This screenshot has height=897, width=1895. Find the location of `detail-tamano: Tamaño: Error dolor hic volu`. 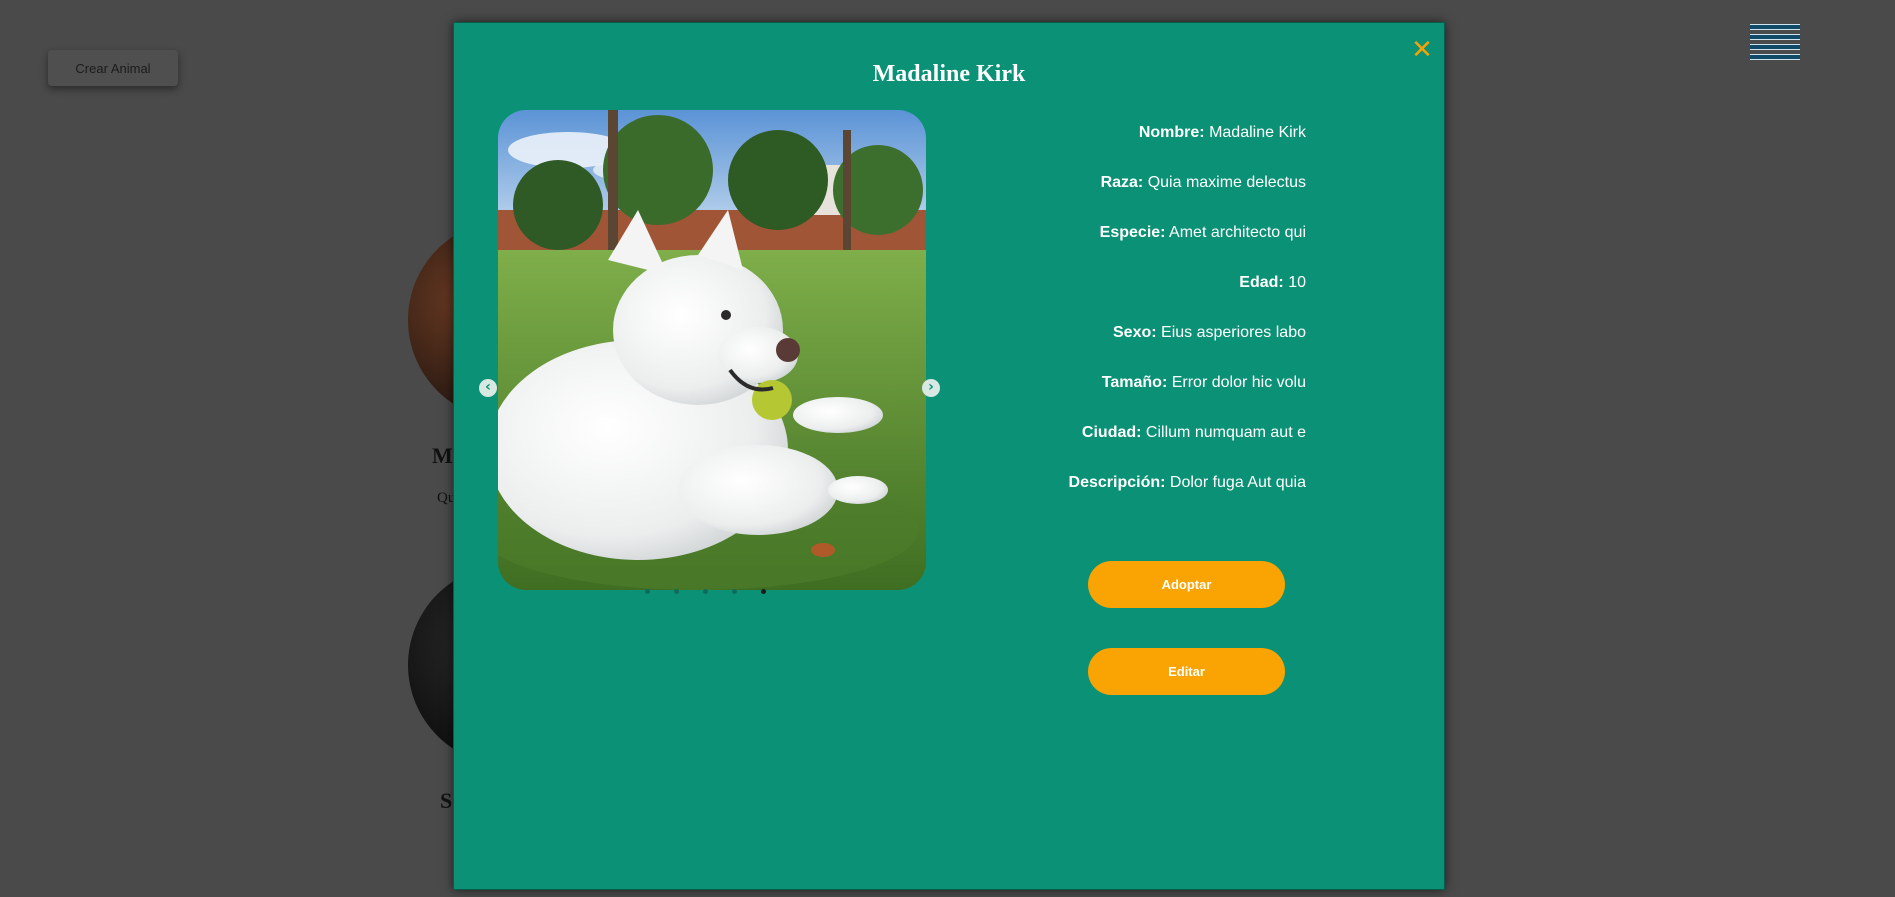

detail-tamano: Tamaño: Error dolor hic volu is located at coordinates (1203, 382).